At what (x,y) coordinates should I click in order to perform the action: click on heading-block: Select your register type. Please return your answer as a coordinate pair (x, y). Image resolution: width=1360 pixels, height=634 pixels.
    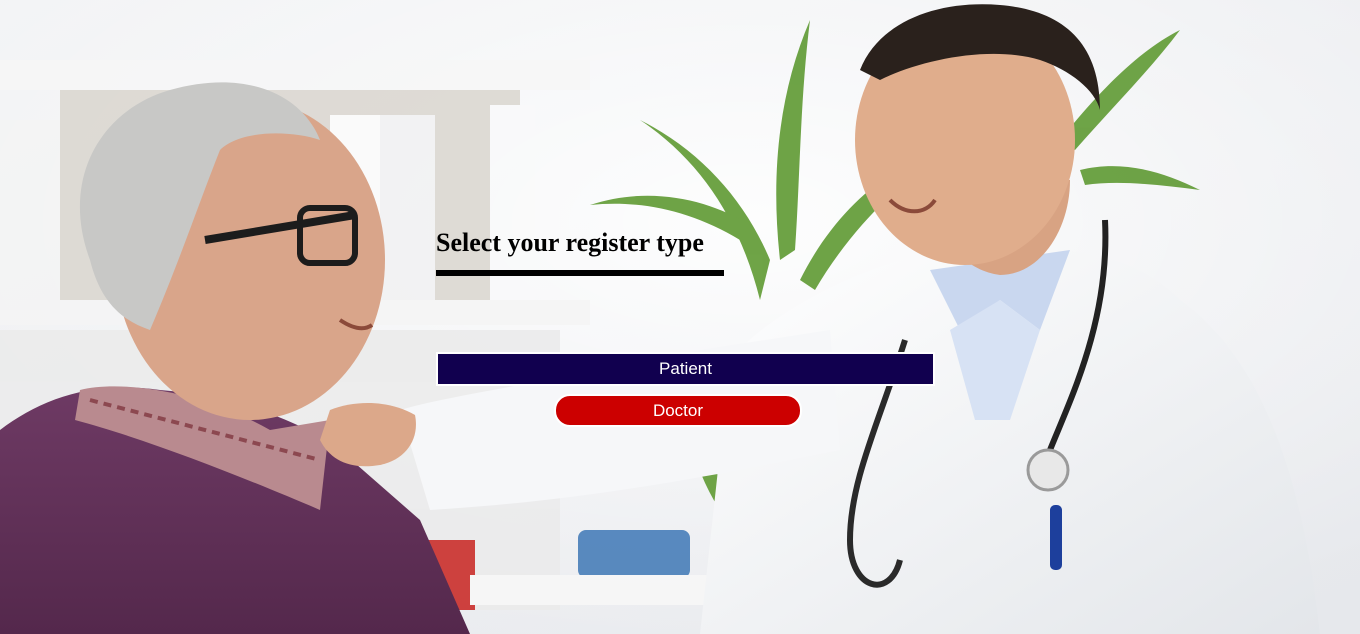
    Looking at the image, I should click on (580, 251).